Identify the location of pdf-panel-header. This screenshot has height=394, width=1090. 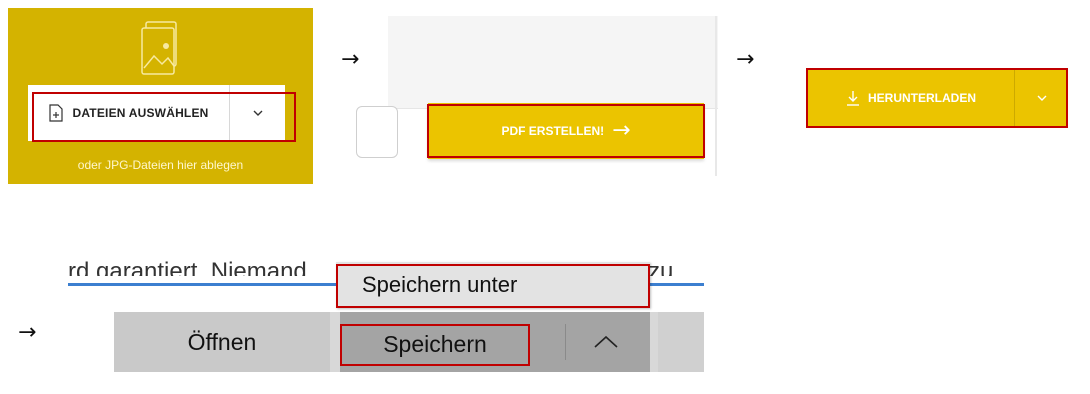
(553, 62).